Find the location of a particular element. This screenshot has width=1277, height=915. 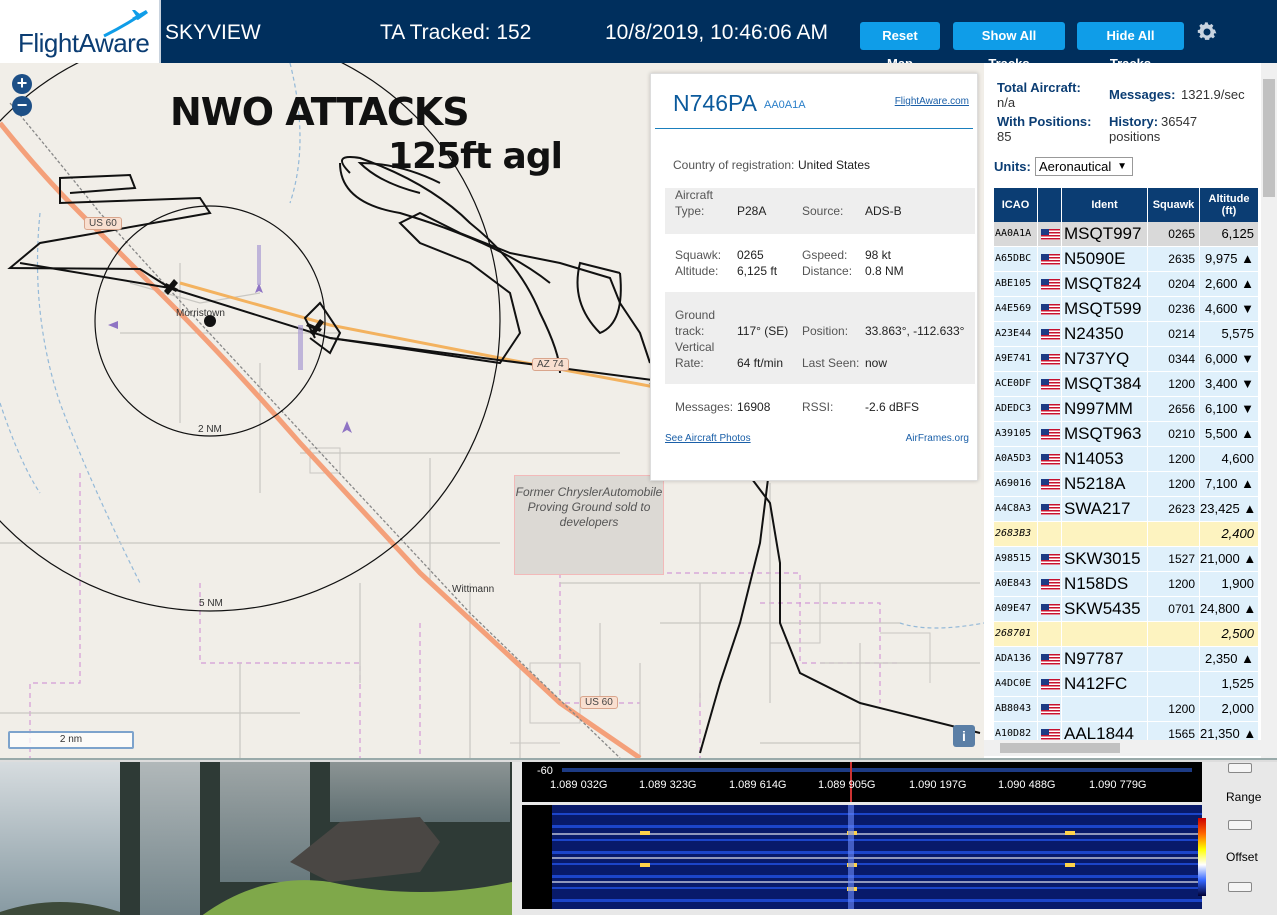

ident-cell: N412FC is located at coordinates (1105, 684).